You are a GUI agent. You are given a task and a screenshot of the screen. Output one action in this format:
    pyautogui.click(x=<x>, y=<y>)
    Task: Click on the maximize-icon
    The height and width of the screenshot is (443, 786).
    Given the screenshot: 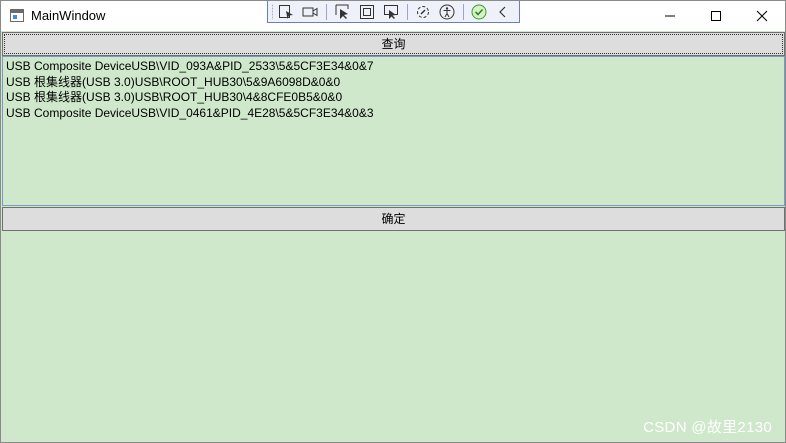 What is the action you would take?
    pyautogui.click(x=716, y=16)
    